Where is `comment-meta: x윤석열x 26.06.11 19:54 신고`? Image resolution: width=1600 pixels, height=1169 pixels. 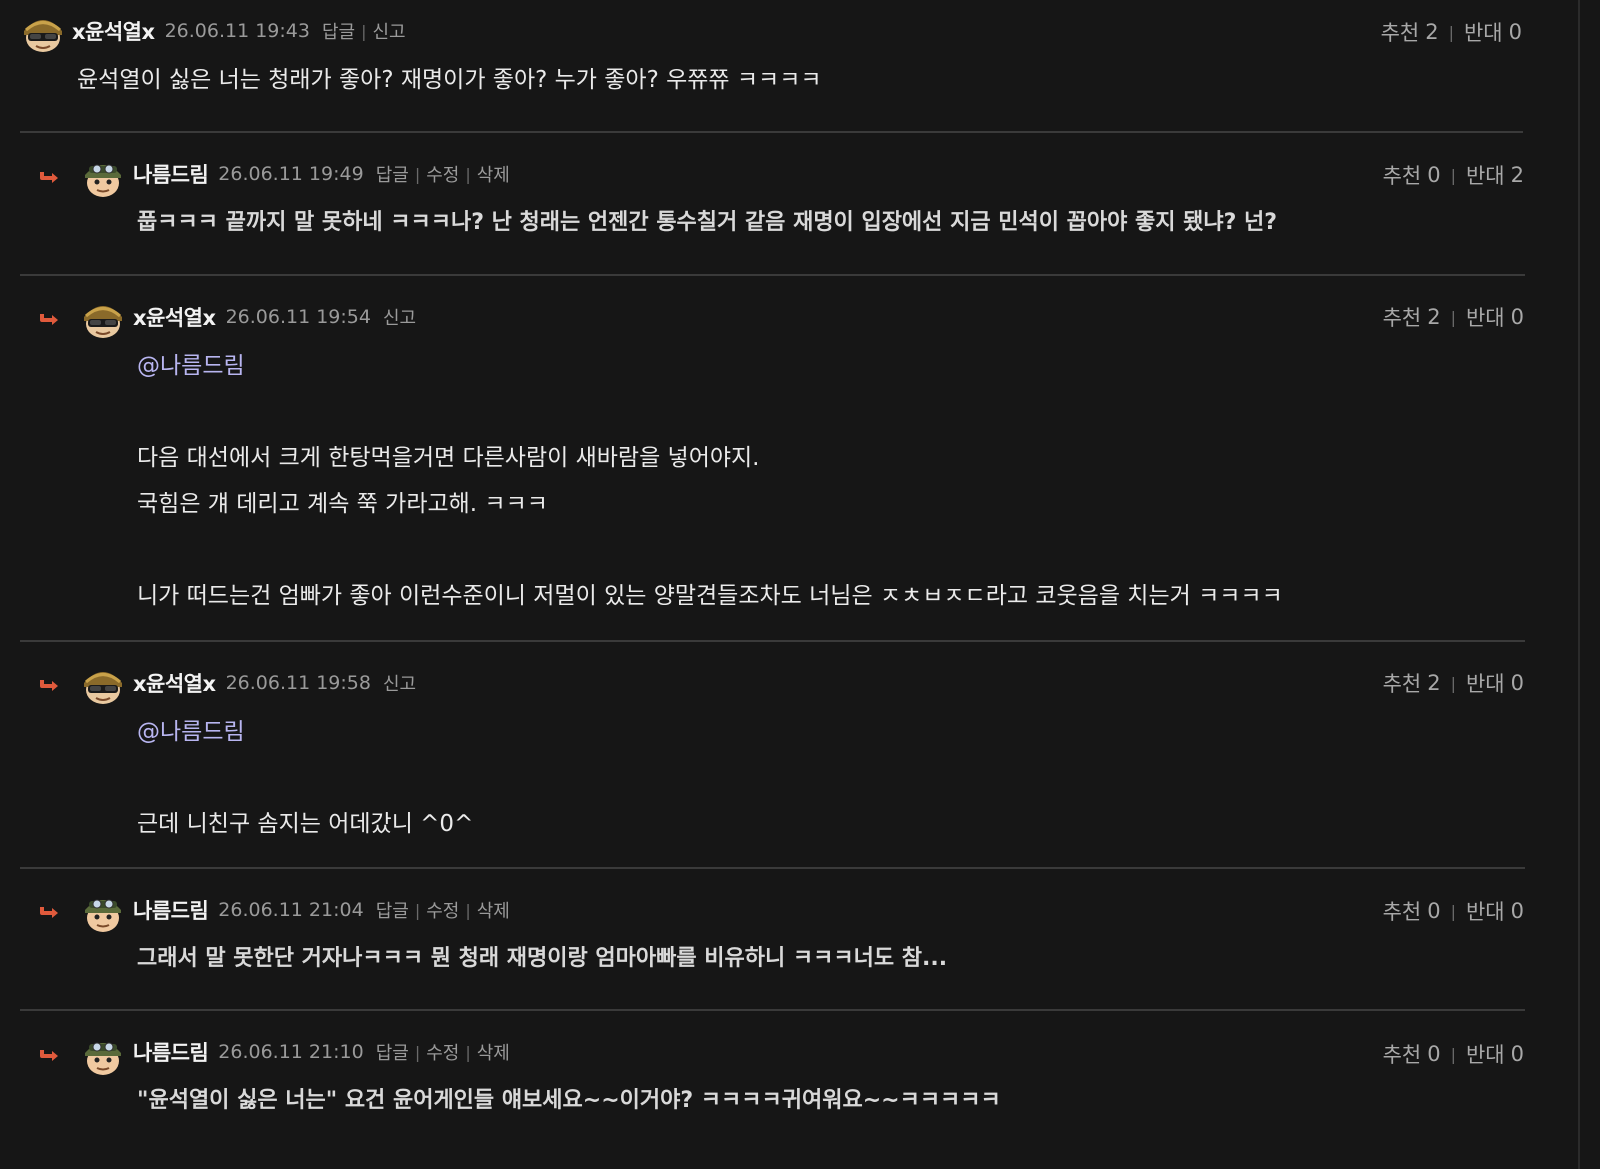 comment-meta: x윤석열x 26.06.11 19:54 신고 is located at coordinates (274, 317).